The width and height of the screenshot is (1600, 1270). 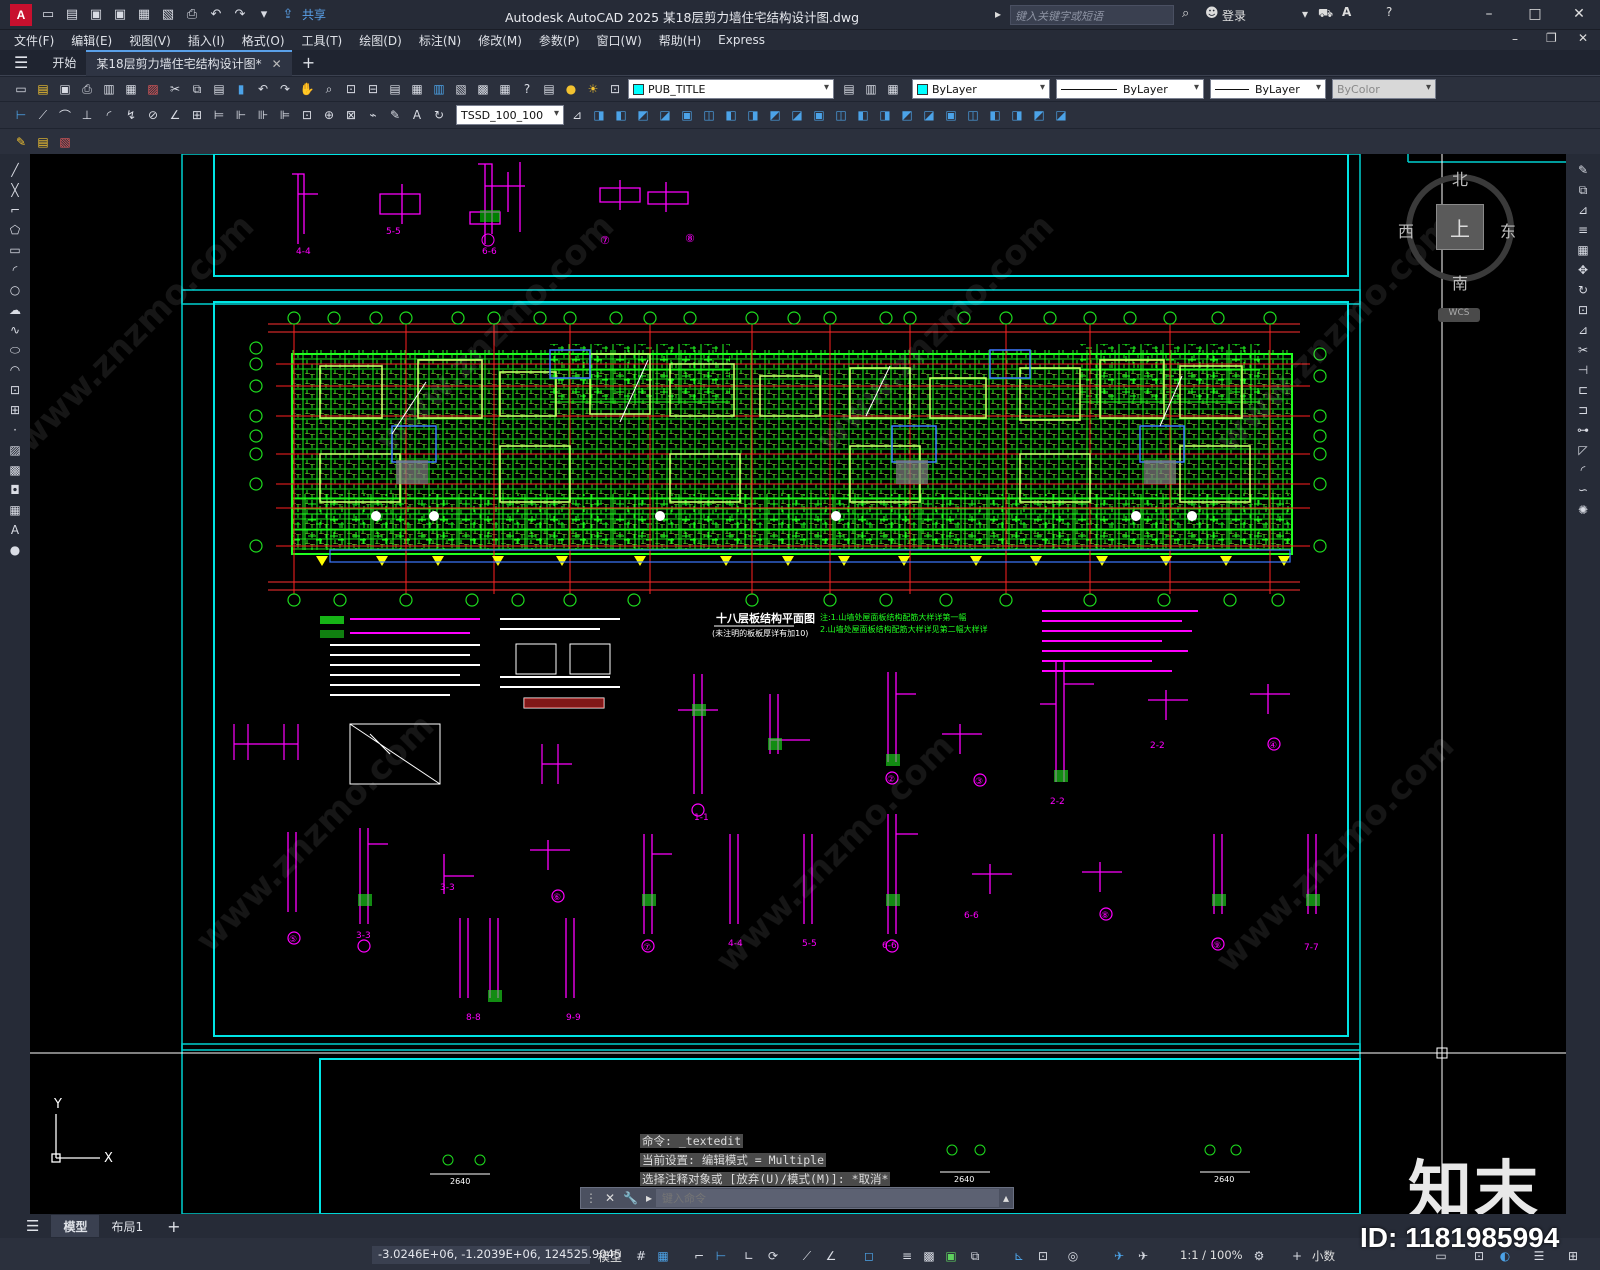 I want to click on doc-minimize-icon: –, so click(x=1515, y=39).